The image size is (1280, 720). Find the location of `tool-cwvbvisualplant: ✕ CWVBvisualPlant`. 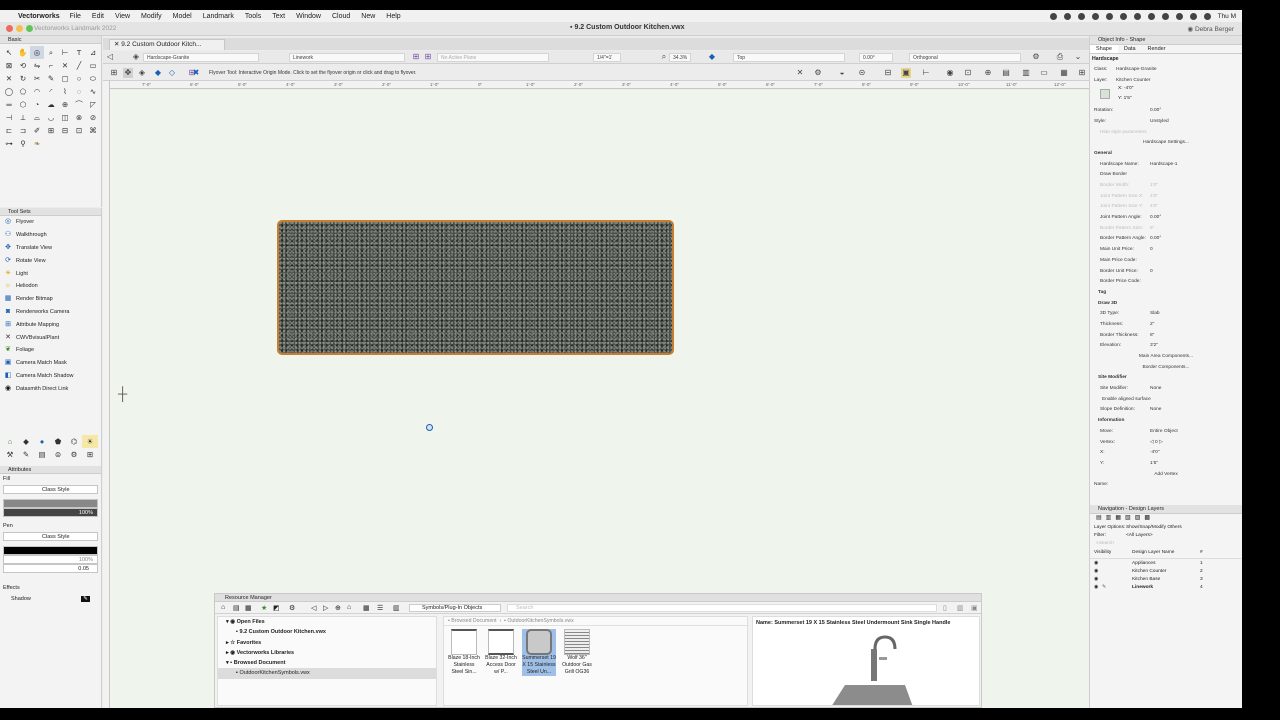

tool-cwvbvisualplant: ✕ CWVBvisualPlant is located at coordinates (50, 337).